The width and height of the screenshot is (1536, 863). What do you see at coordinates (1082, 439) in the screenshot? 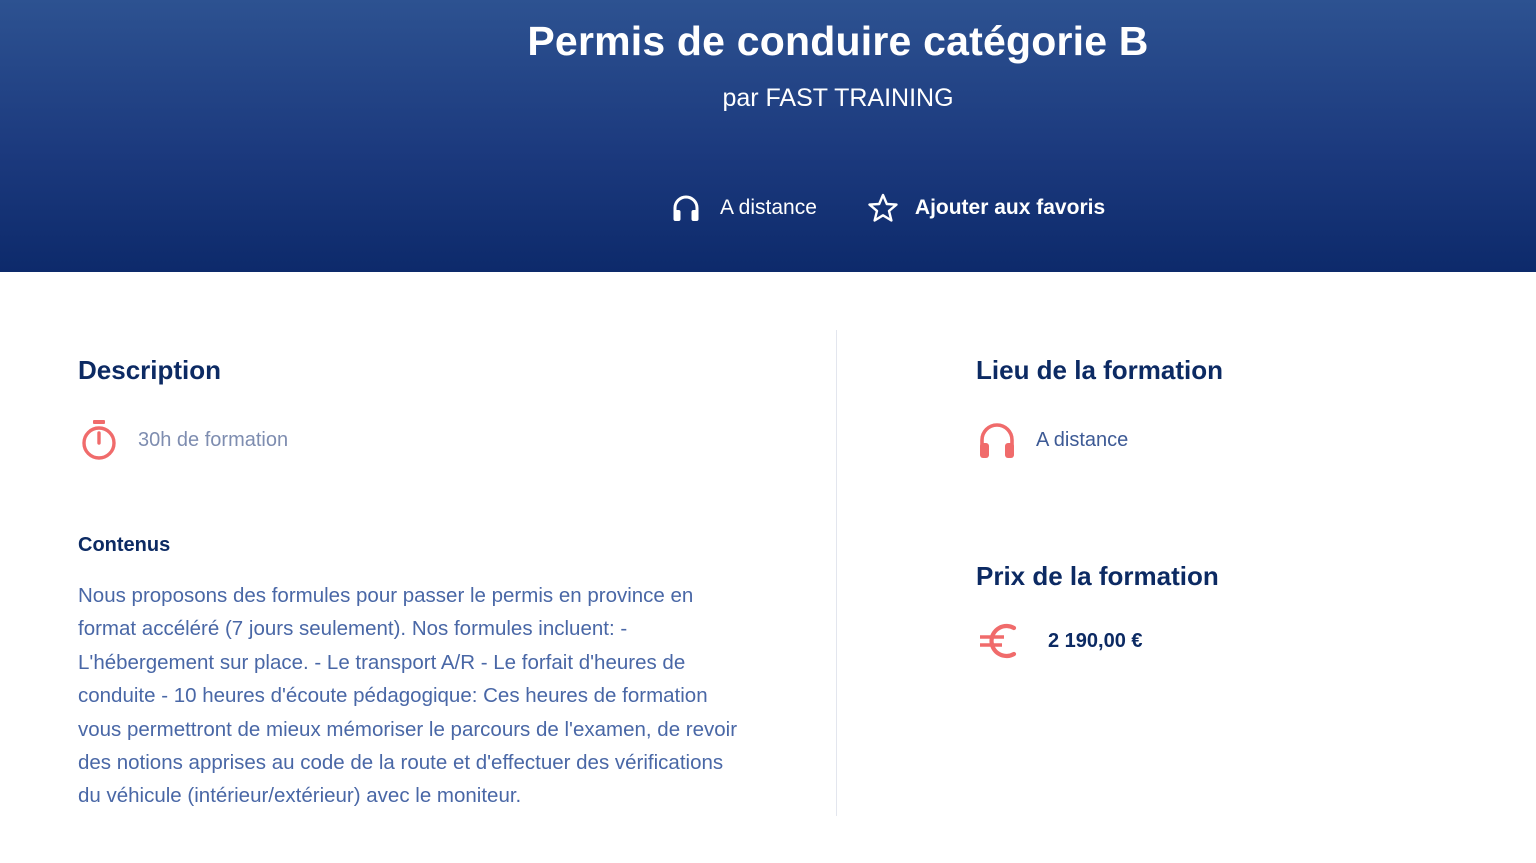
I see `location-text: A distance` at bounding box center [1082, 439].